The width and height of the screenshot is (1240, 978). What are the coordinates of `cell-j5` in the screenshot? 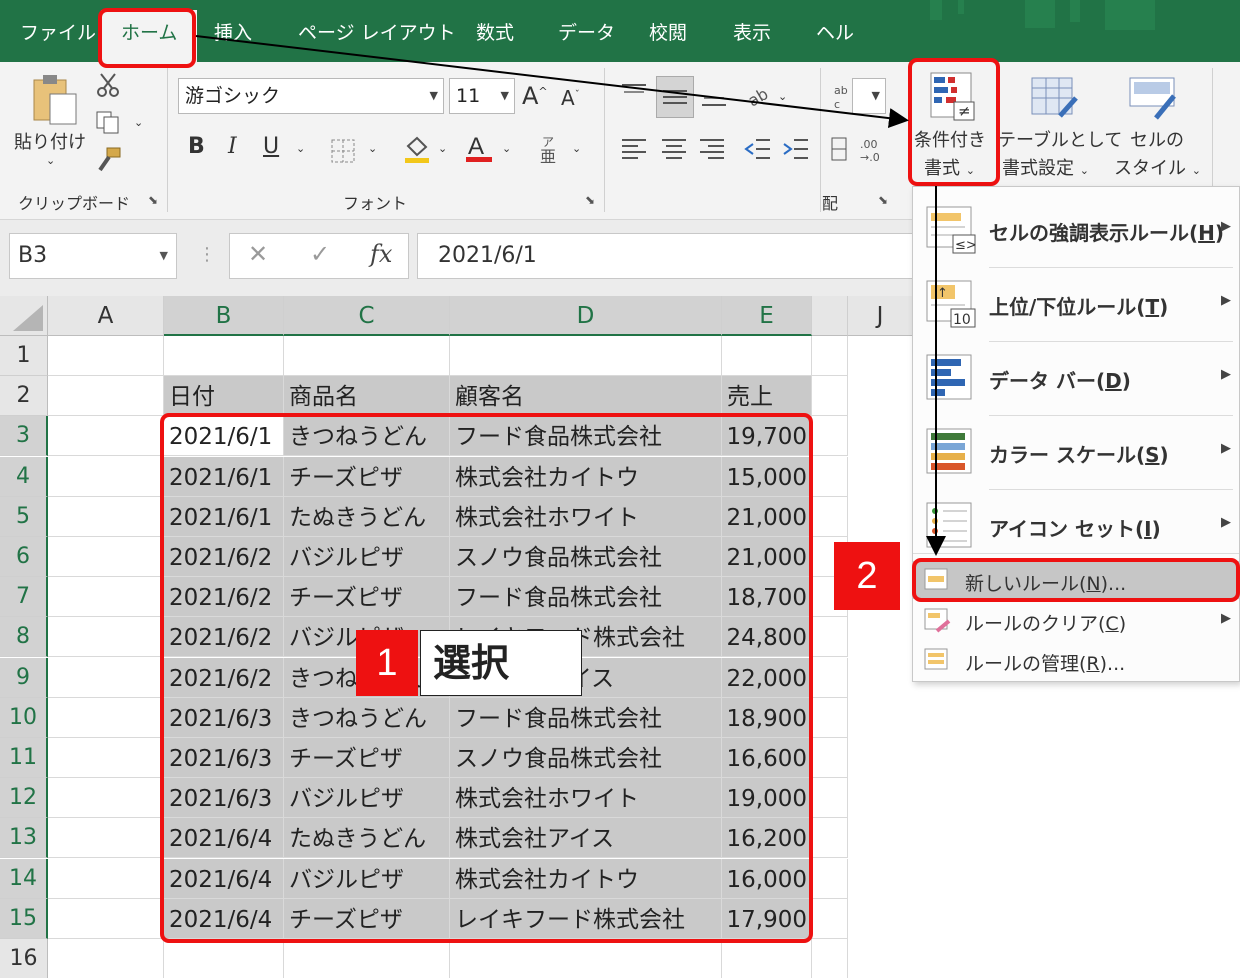 It's located at (830, 516).